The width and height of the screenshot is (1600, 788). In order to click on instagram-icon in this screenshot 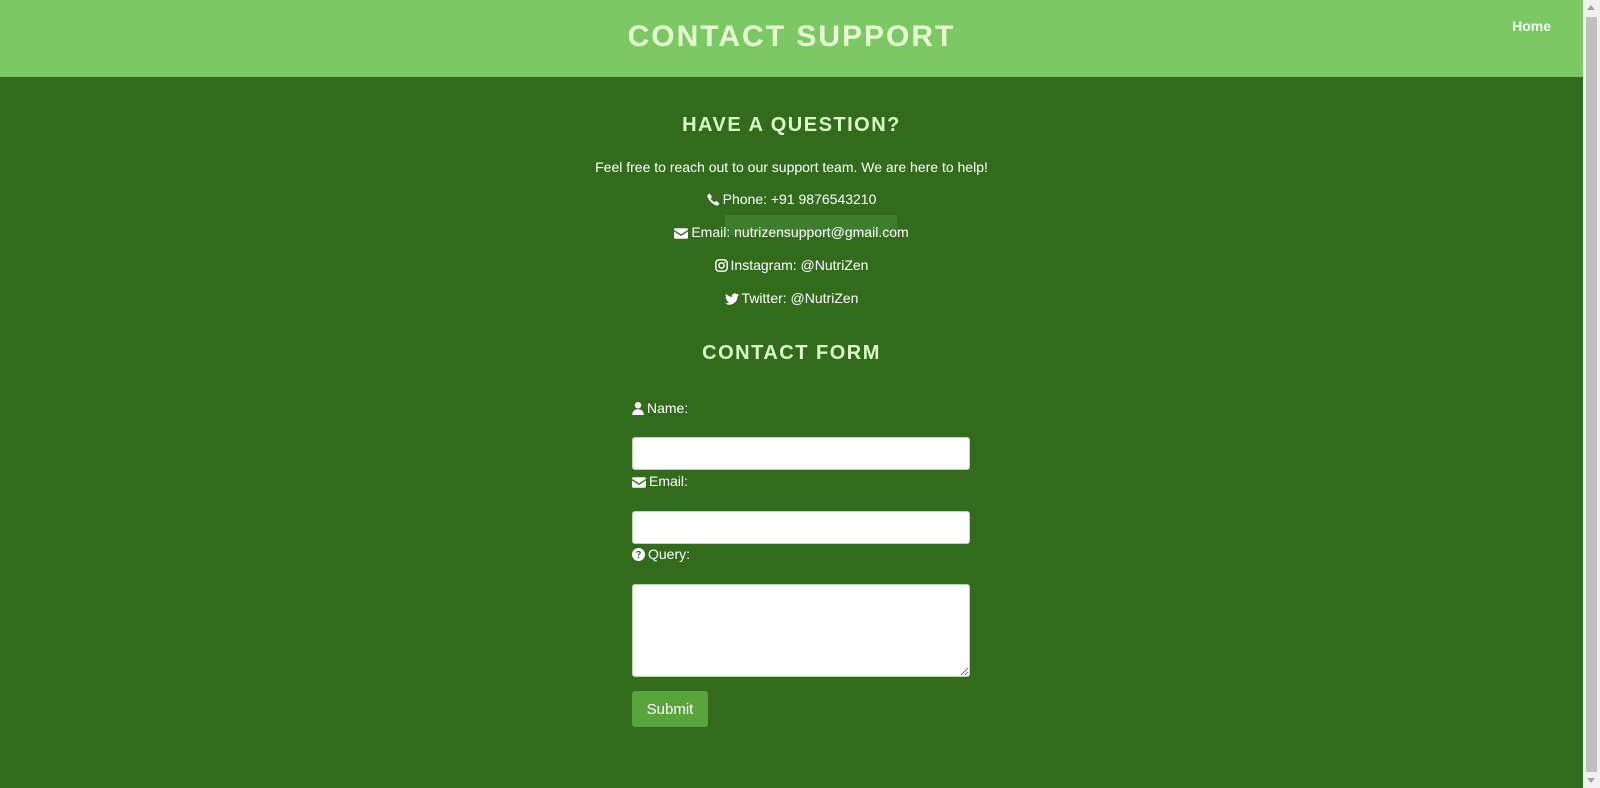, I will do `click(721, 267)`.